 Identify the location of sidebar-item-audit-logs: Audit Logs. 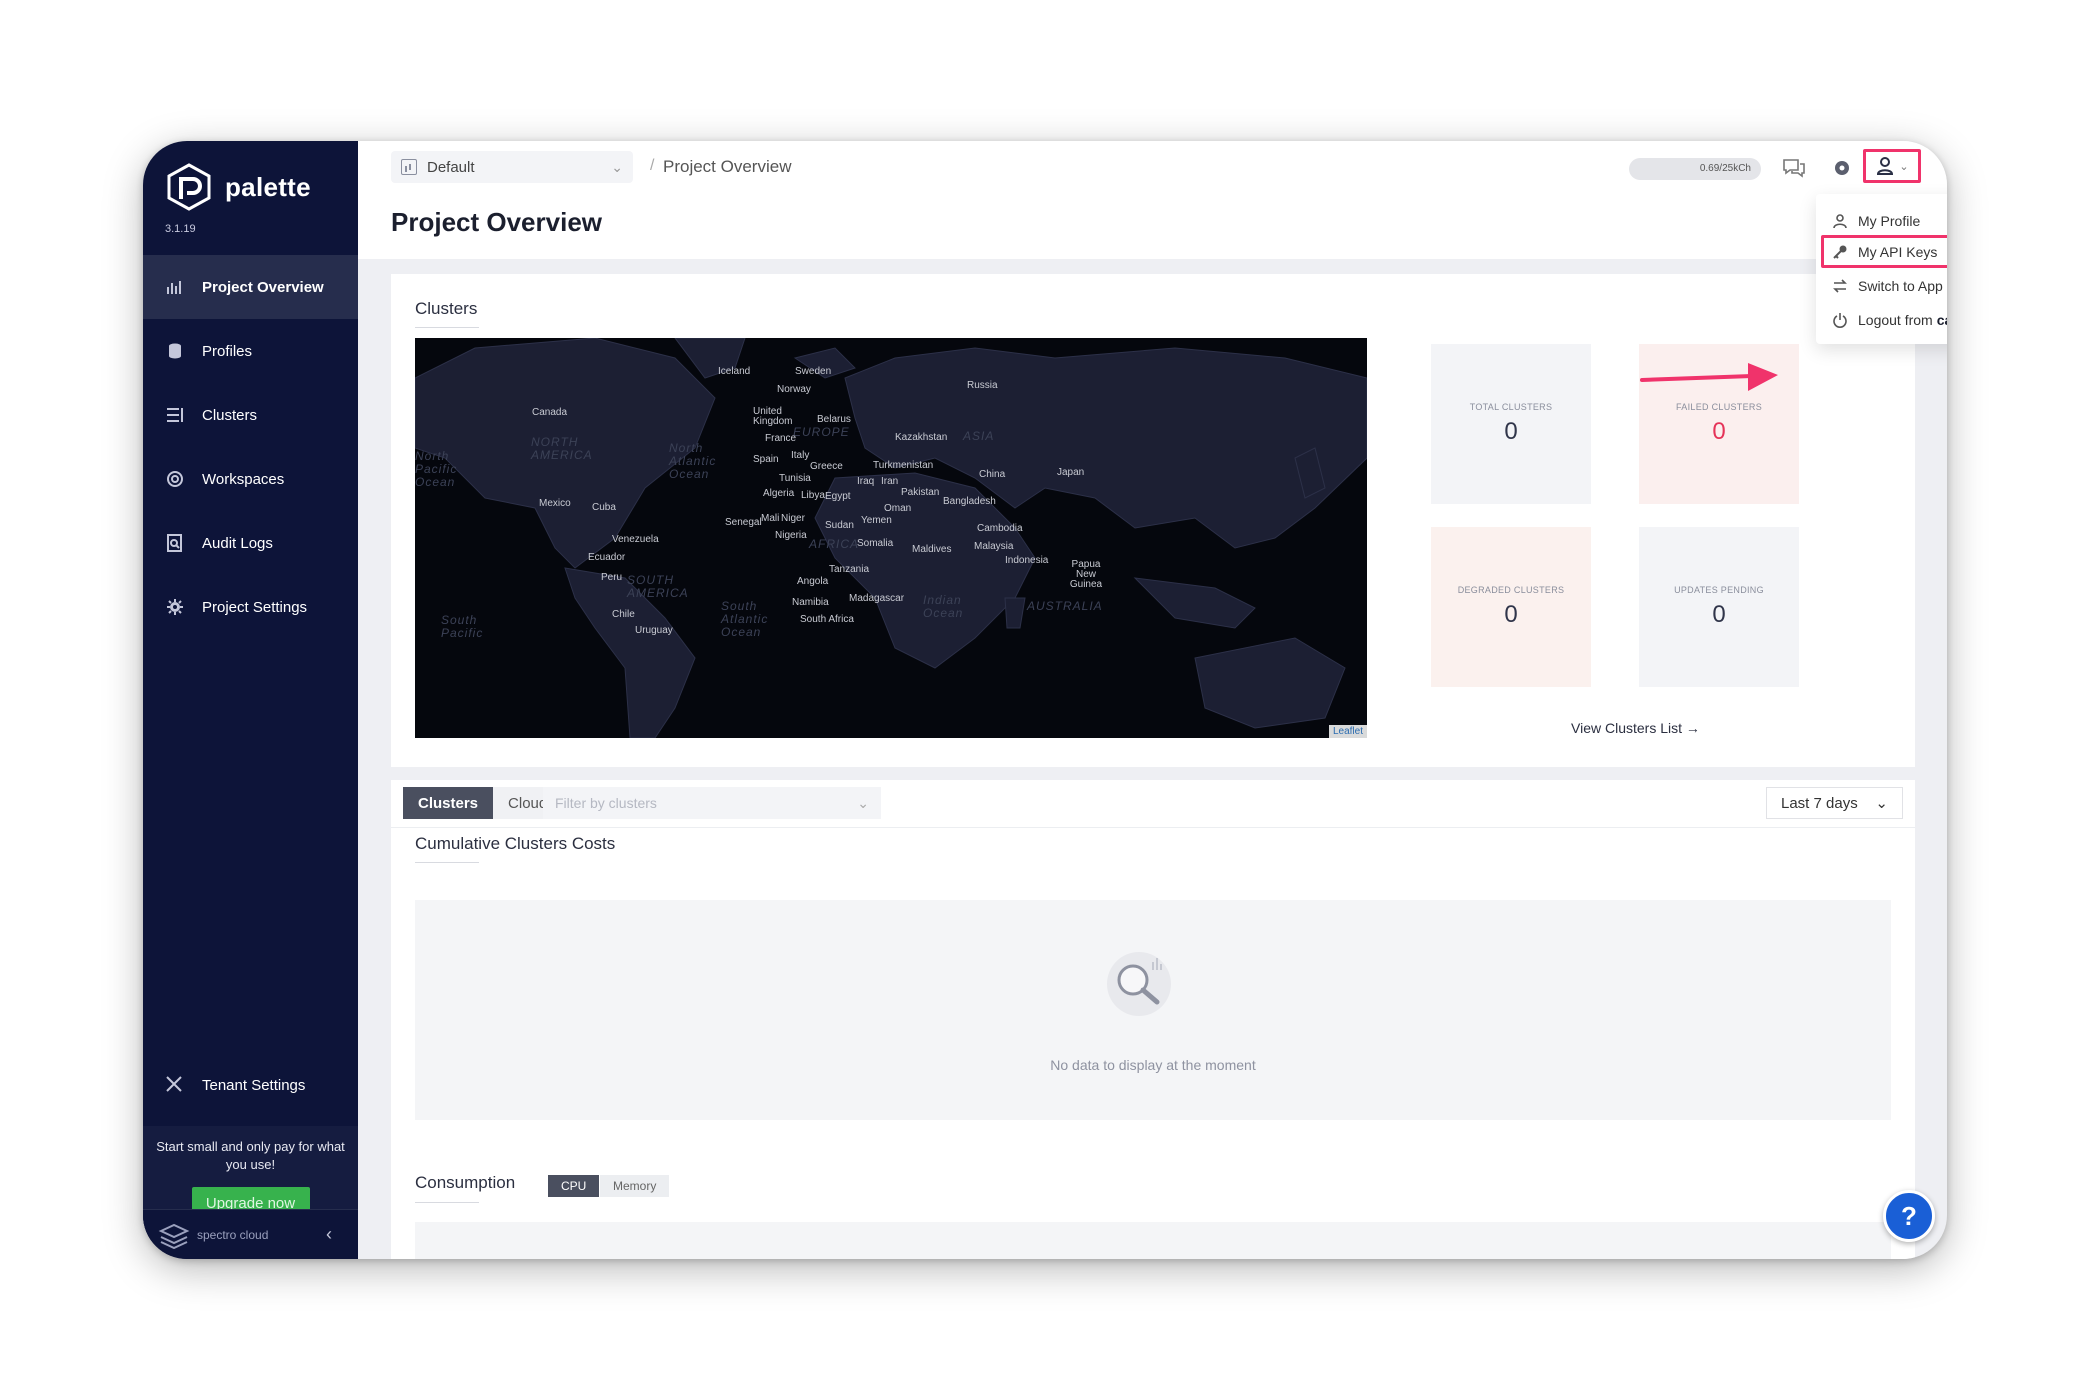
(250, 543).